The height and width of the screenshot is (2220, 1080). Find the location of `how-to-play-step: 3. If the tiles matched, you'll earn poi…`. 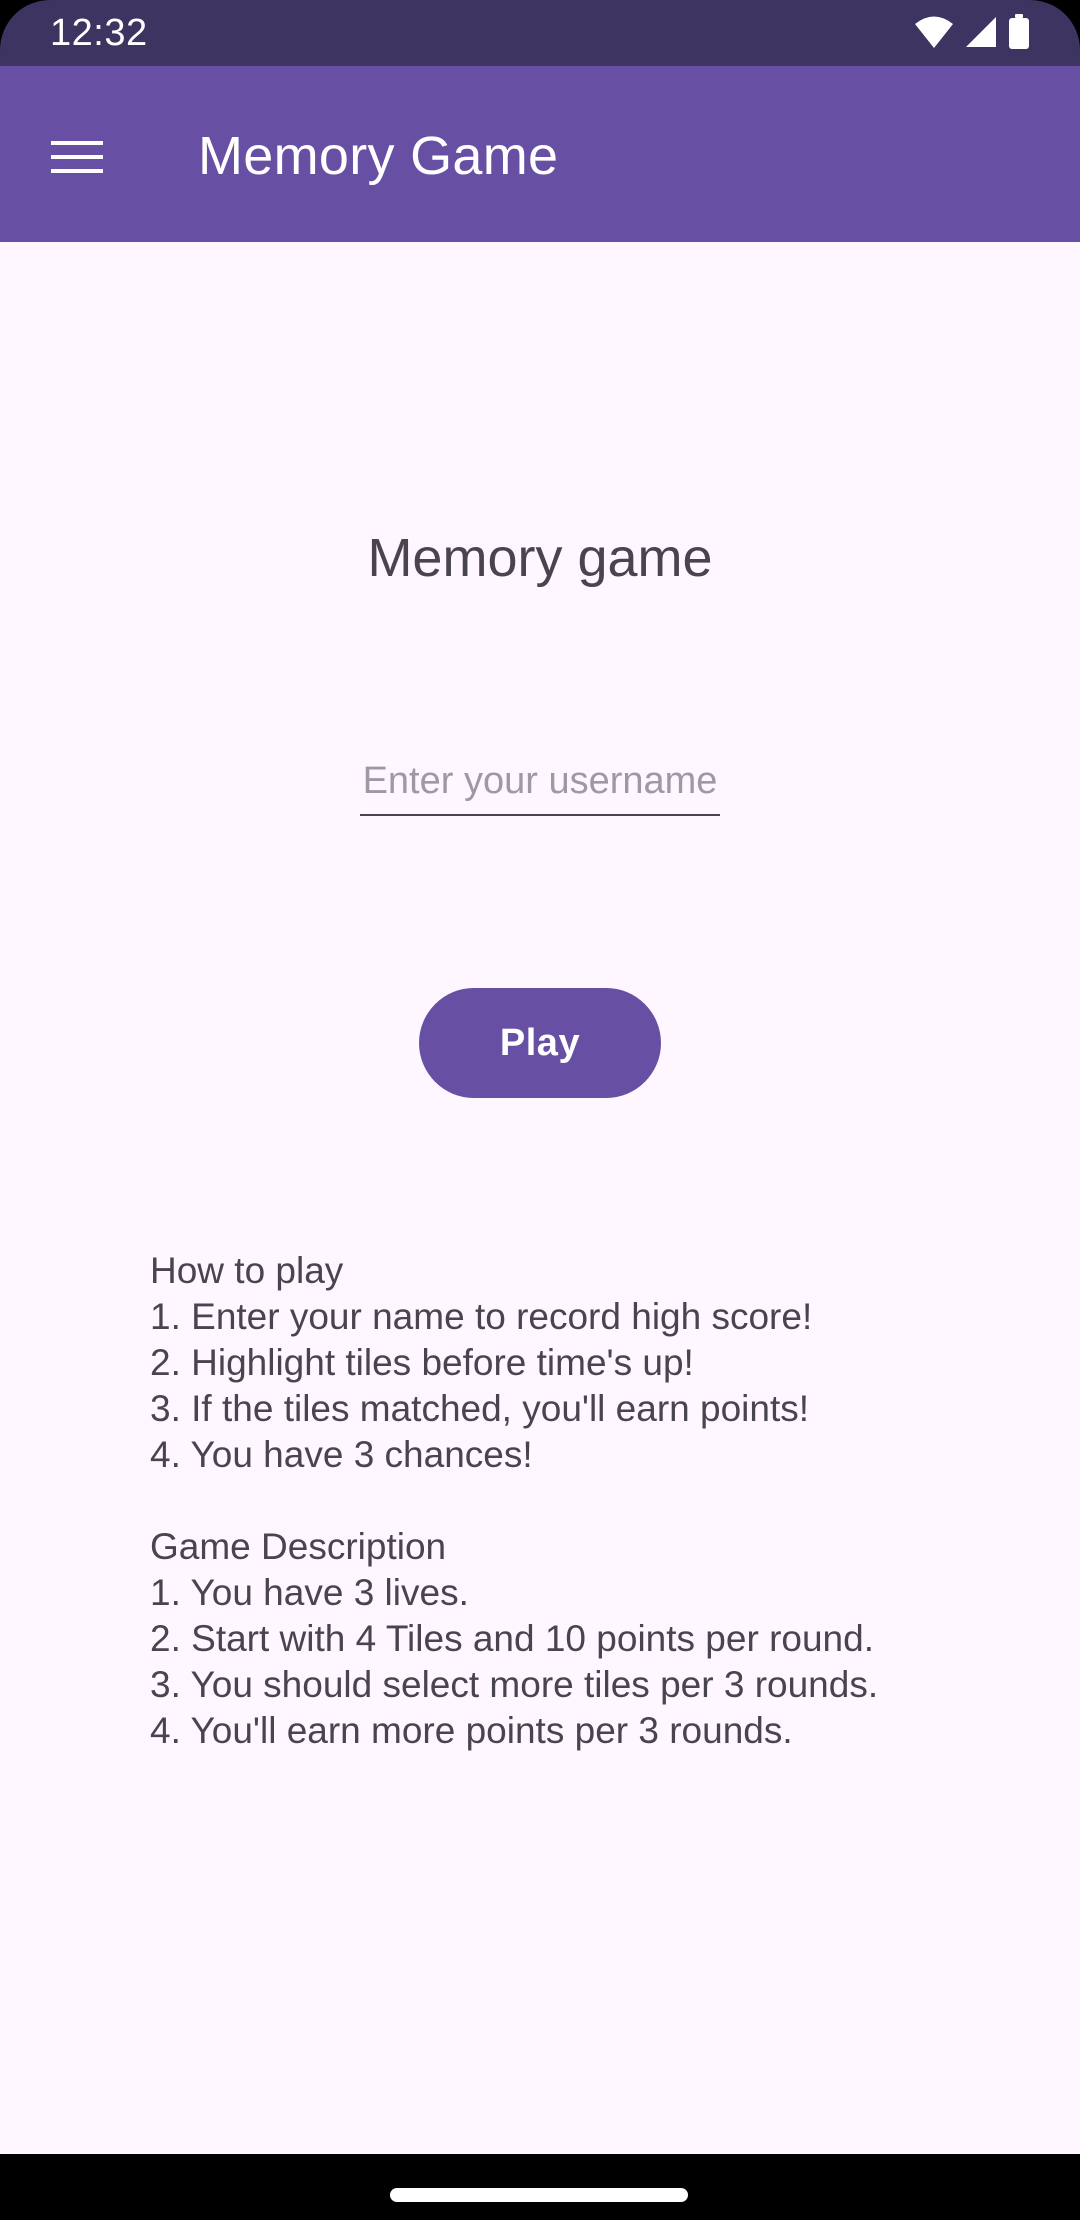

how-to-play-step: 3. If the tiles matched, you'll earn poi… is located at coordinates (480, 1408).